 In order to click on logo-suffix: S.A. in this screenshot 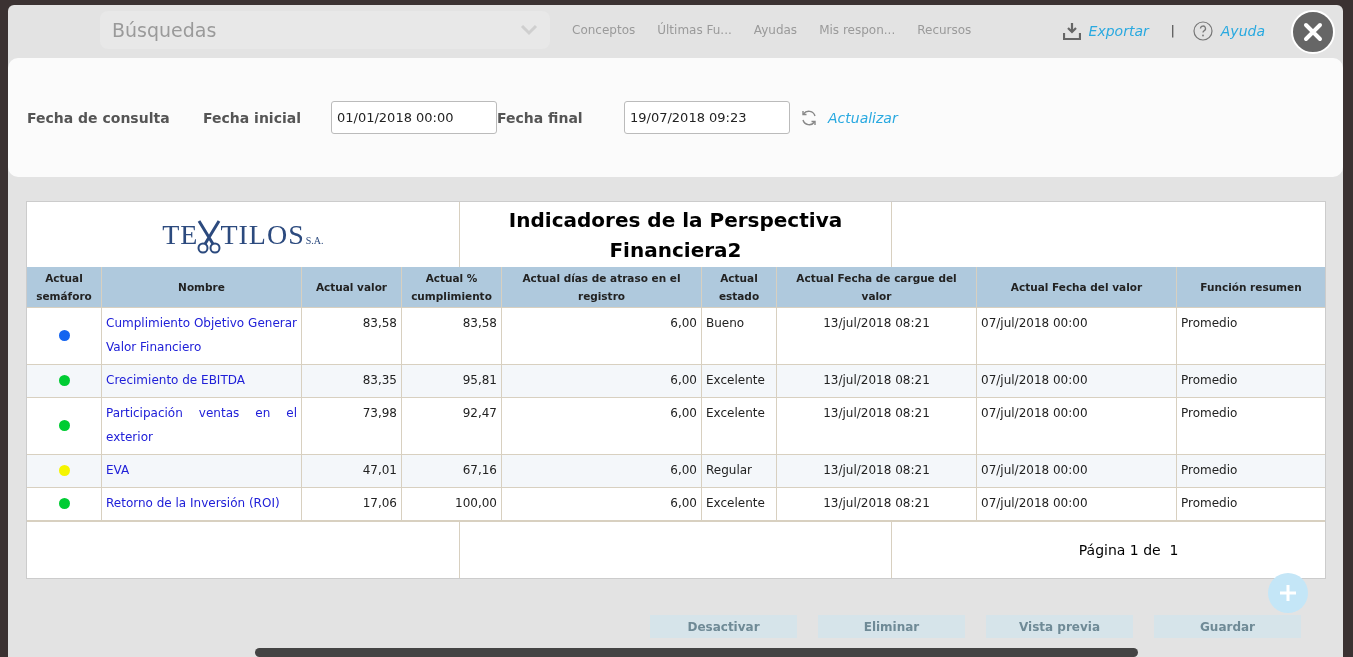, I will do `click(314, 240)`.